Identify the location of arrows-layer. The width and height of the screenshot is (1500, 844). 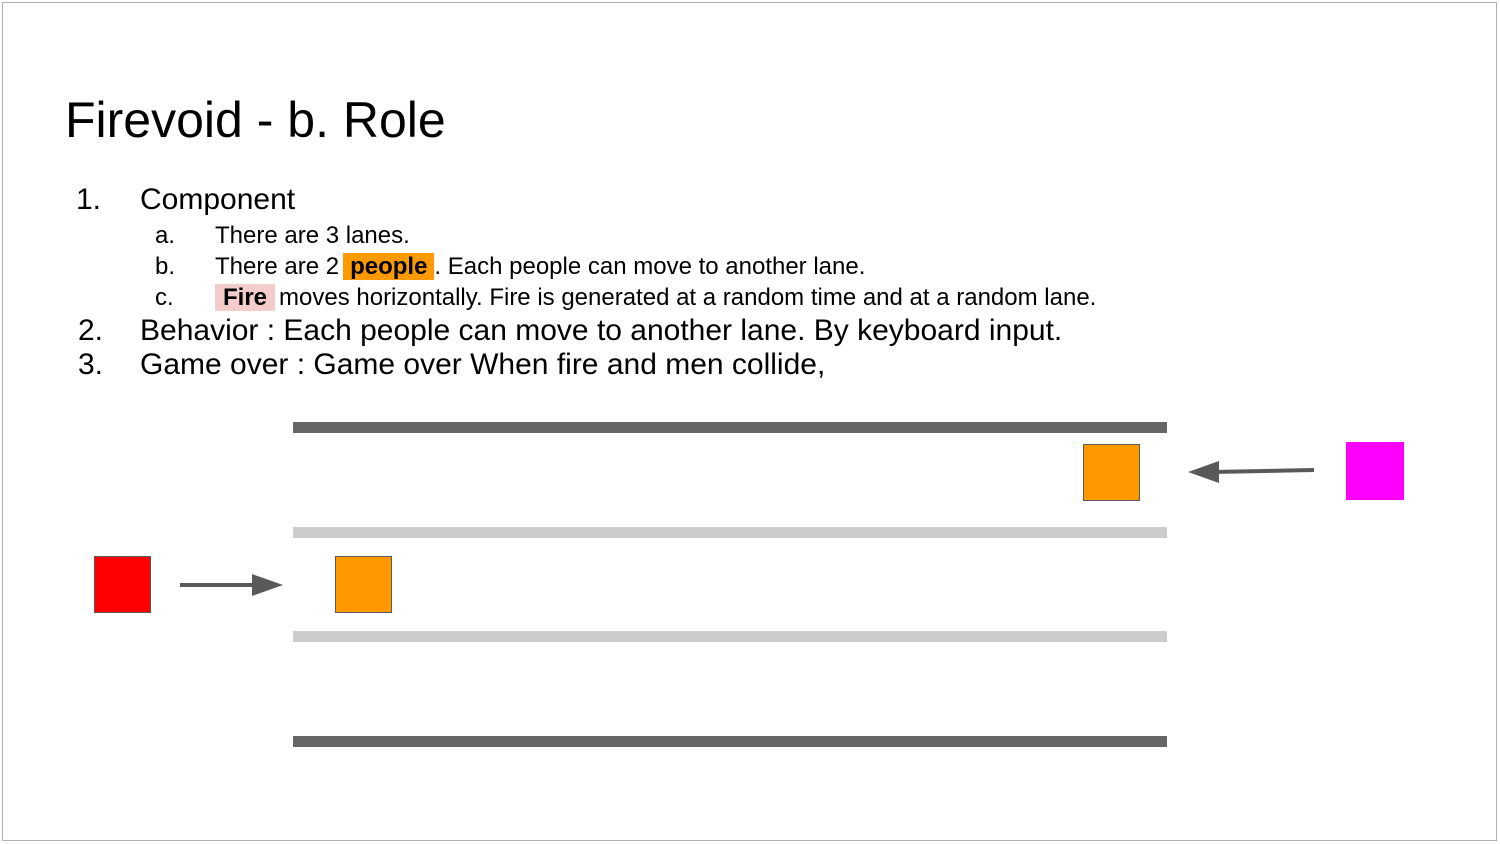
(747, 528).